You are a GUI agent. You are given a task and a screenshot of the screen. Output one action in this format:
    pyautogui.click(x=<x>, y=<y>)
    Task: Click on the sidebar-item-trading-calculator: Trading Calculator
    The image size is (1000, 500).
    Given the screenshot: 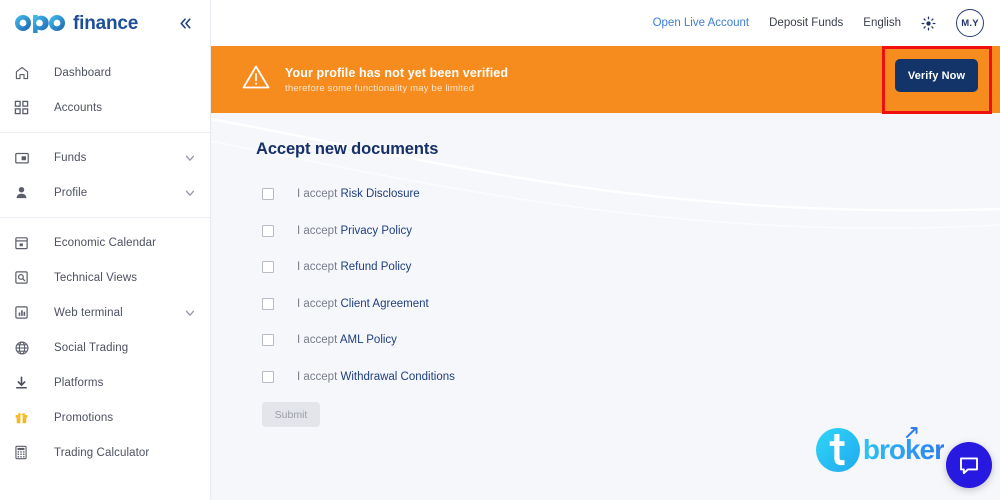 What is the action you would take?
    pyautogui.click(x=105, y=452)
    